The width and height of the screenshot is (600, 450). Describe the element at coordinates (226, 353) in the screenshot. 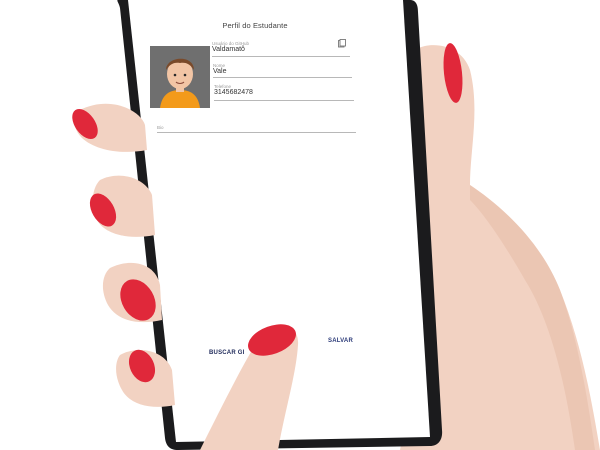

I see `search-github-button: BUSCAR GI` at that location.